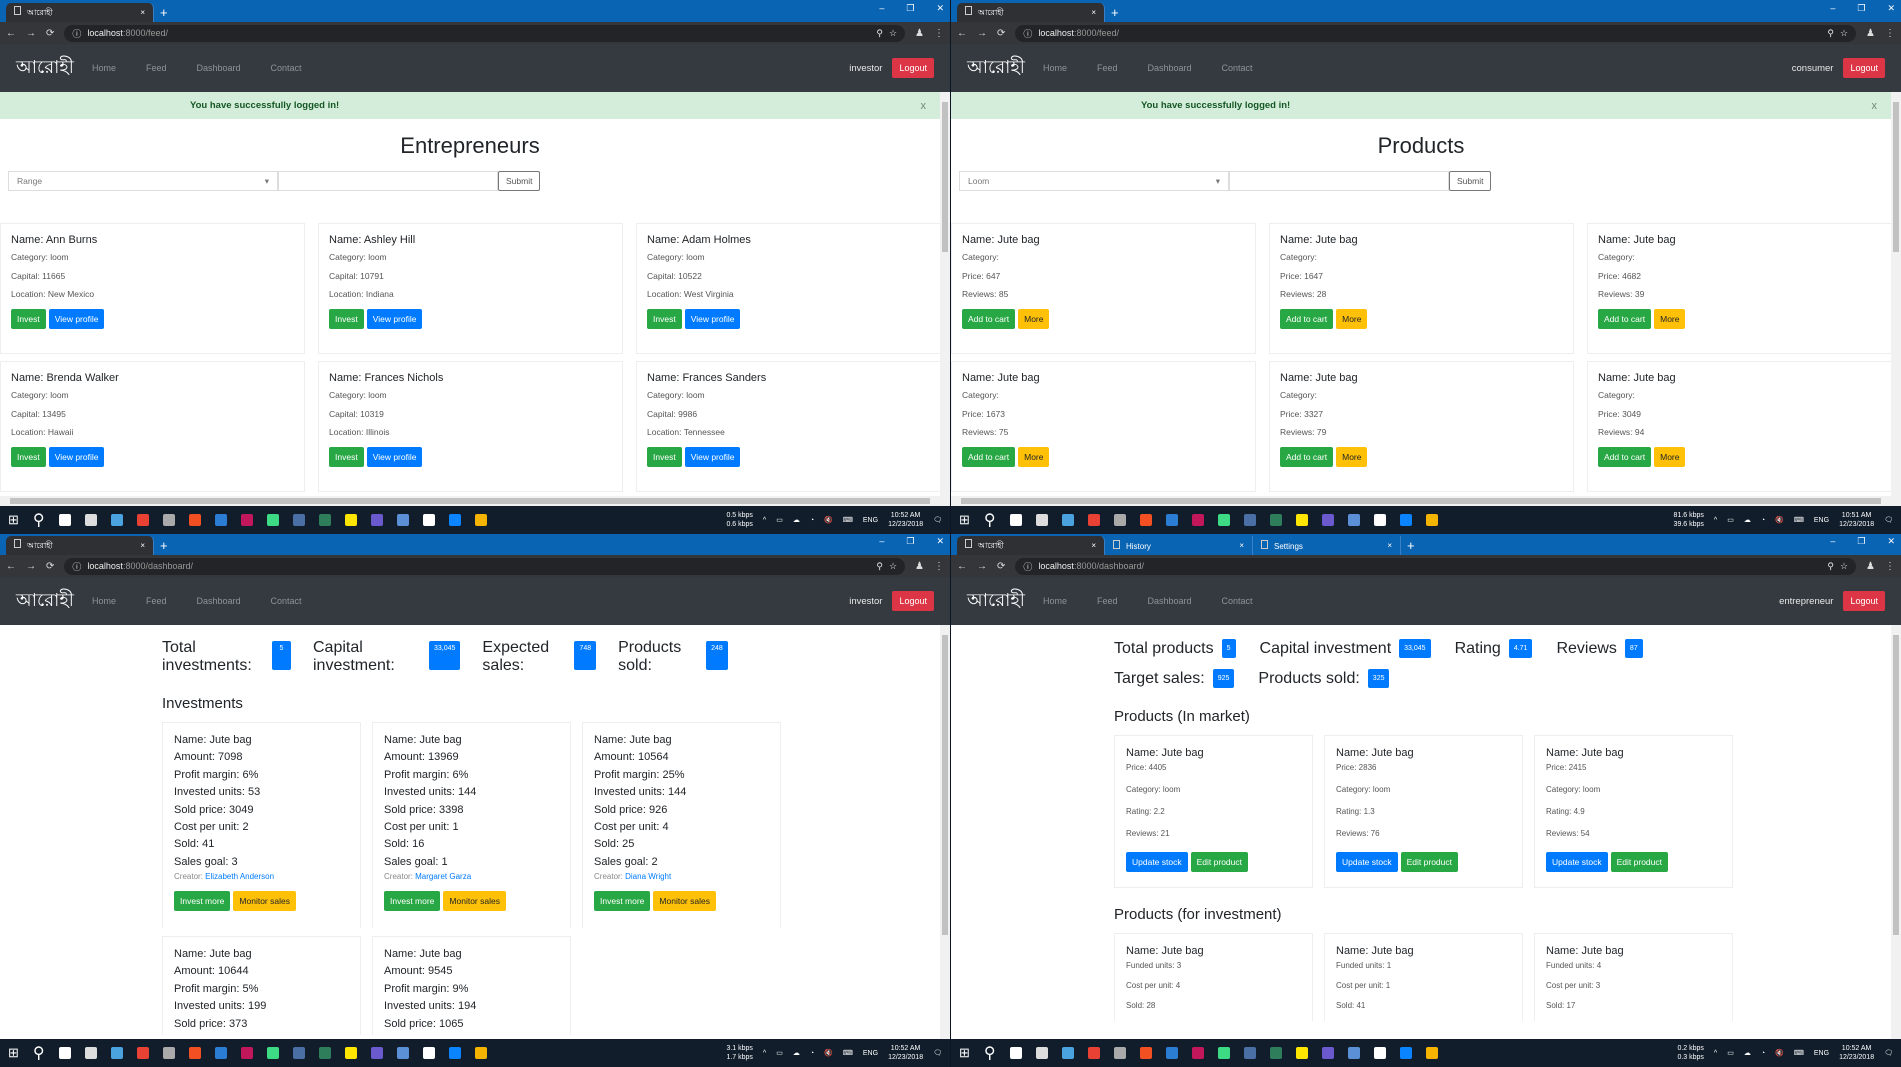 Image resolution: width=1901 pixels, height=1067 pixels. Describe the element at coordinates (1339, 181) in the screenshot. I see `filter-input` at that location.